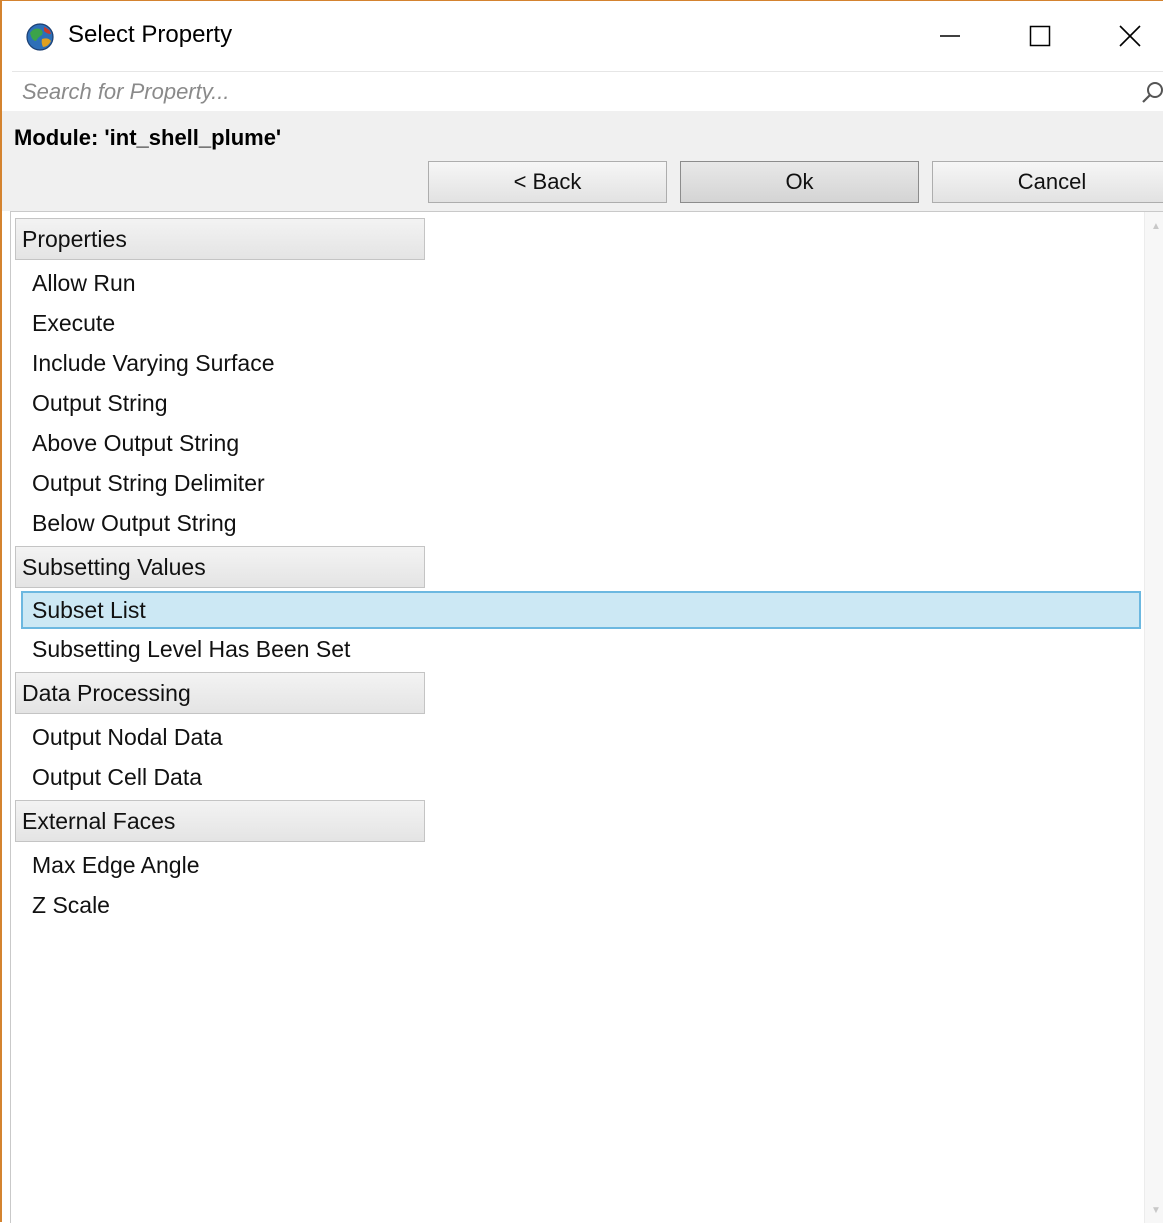 The image size is (1163, 1223). Describe the element at coordinates (799, 182) in the screenshot. I see `ok-button: Ok` at that location.